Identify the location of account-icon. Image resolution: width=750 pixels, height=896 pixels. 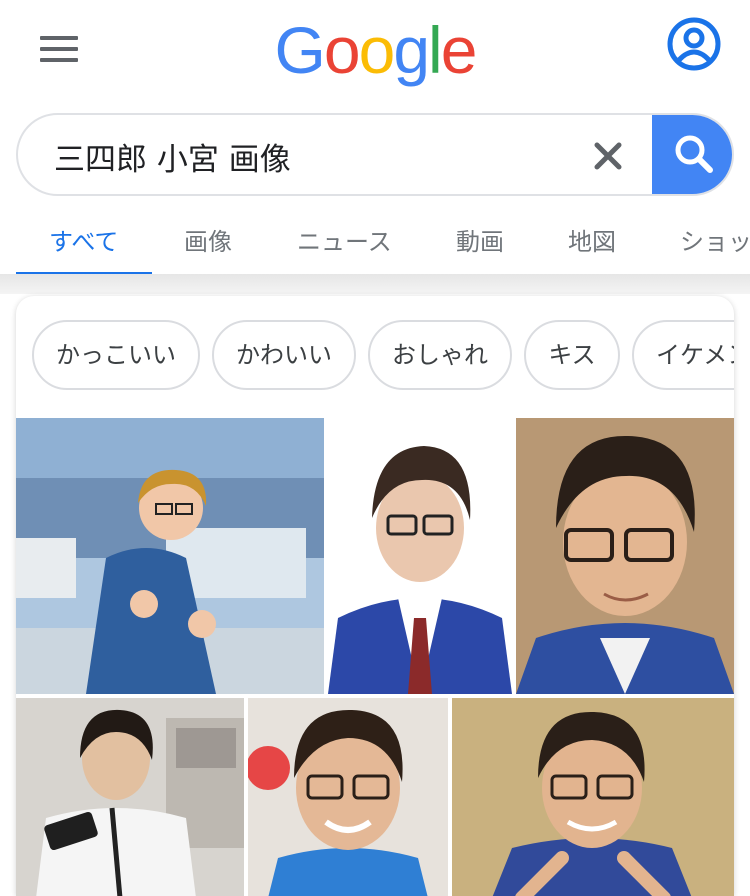
(694, 44).